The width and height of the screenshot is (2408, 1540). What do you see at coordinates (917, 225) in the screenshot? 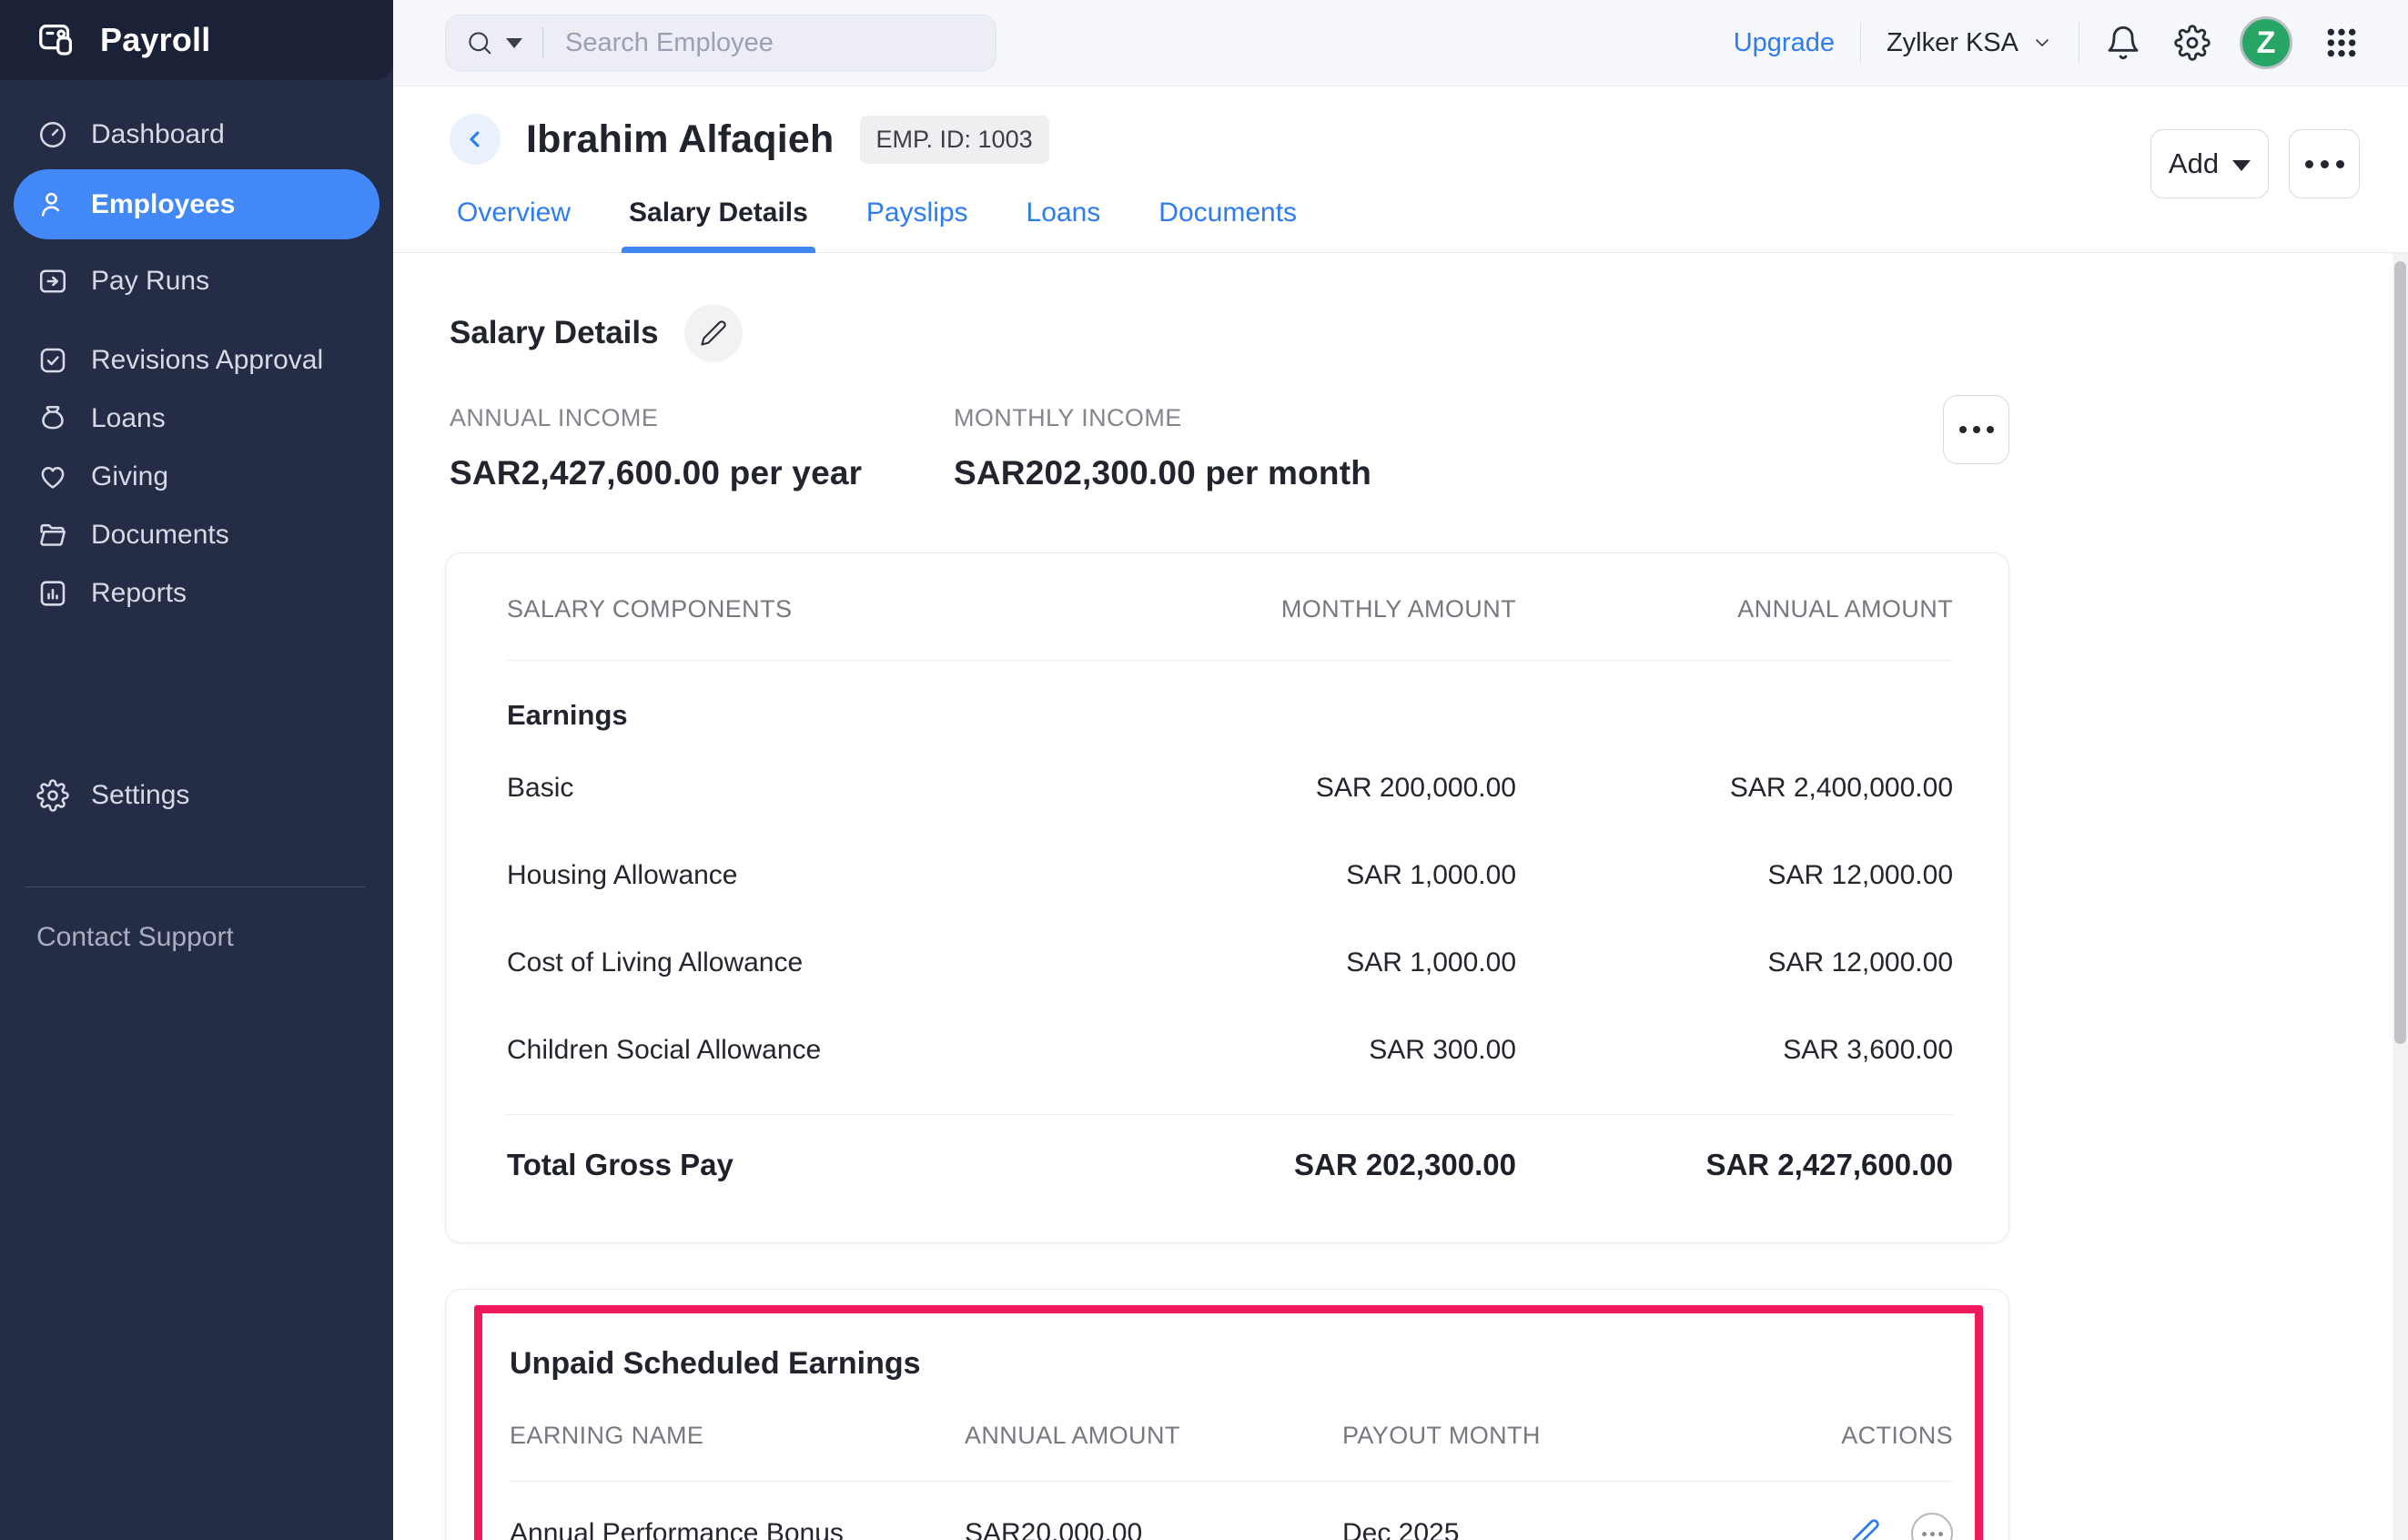
I see `tab-payslips: Payslips` at bounding box center [917, 225].